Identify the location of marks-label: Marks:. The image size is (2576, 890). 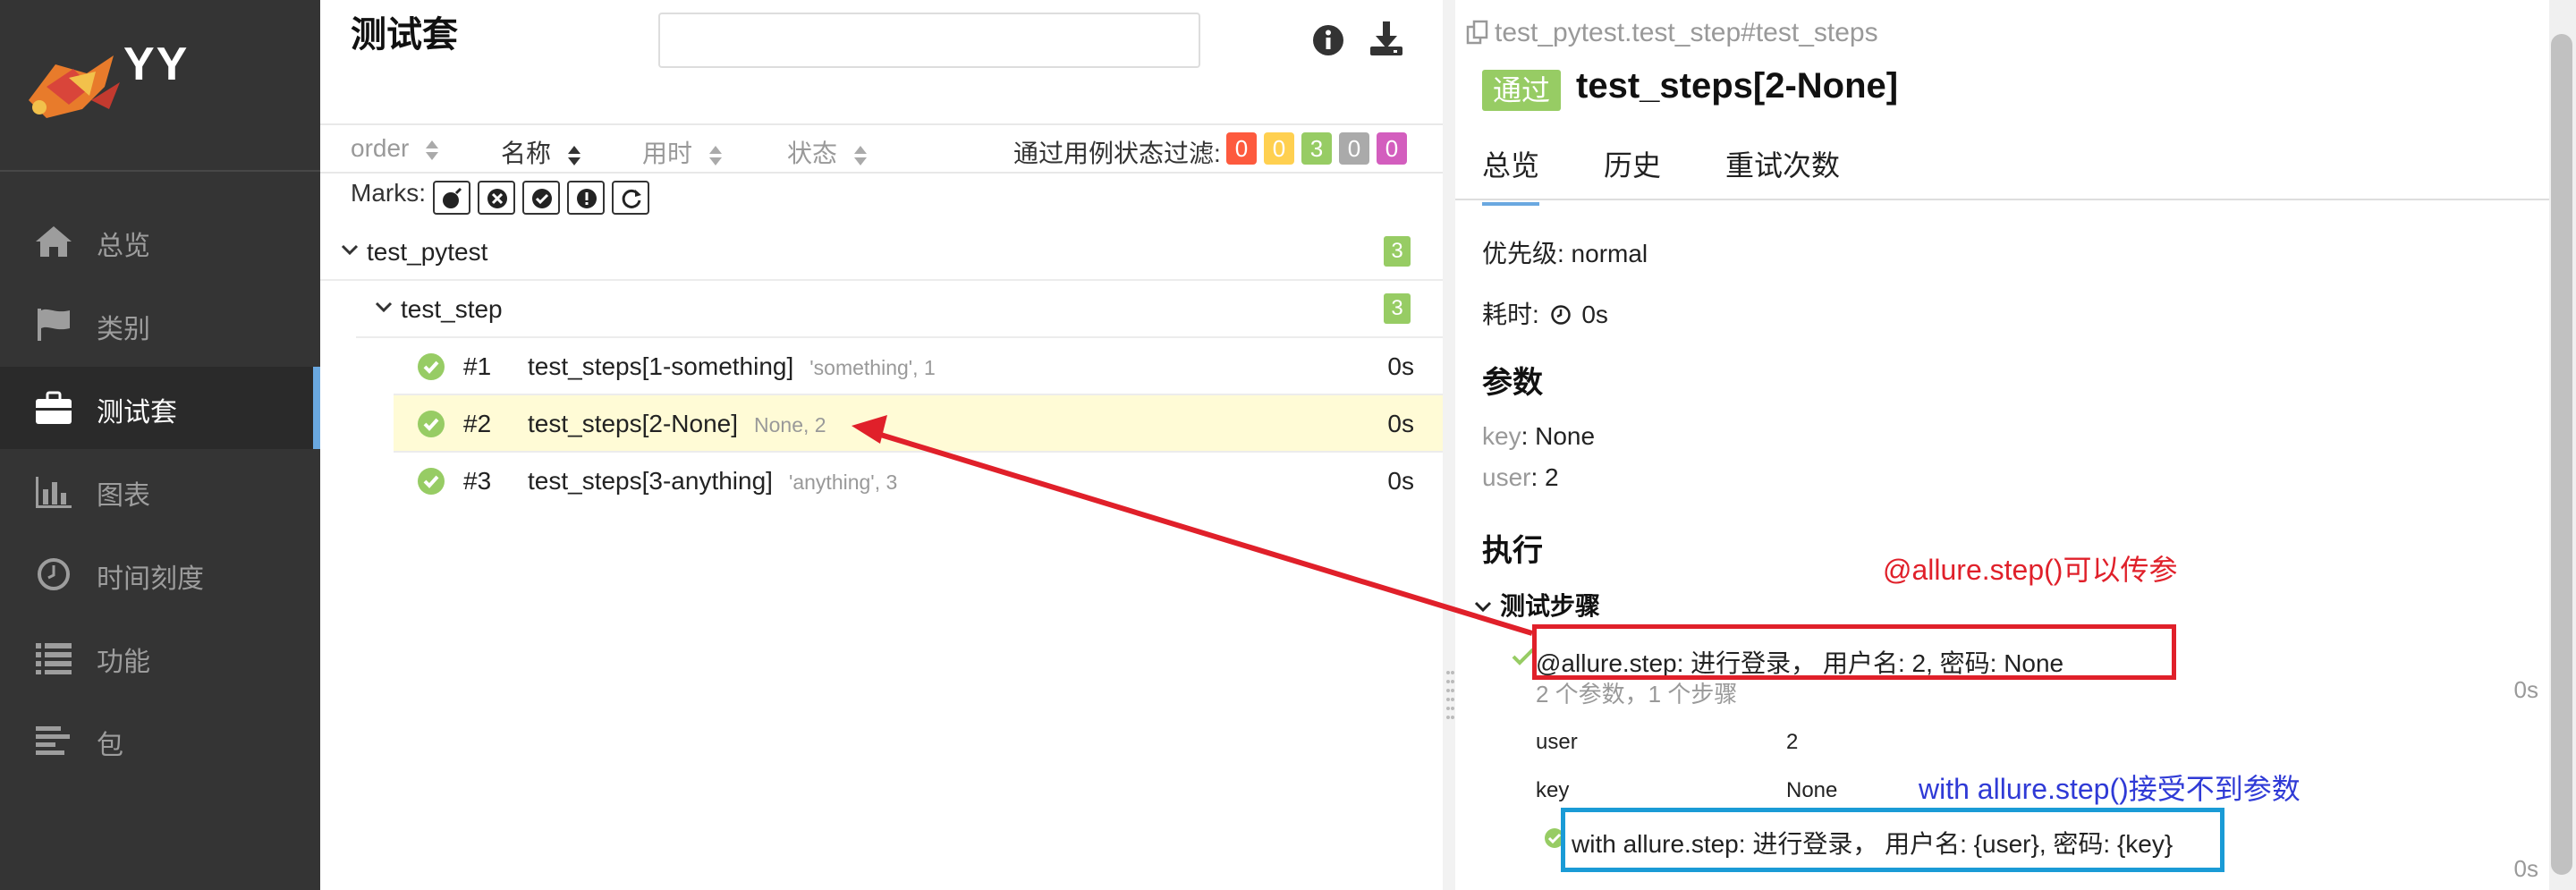
(388, 193).